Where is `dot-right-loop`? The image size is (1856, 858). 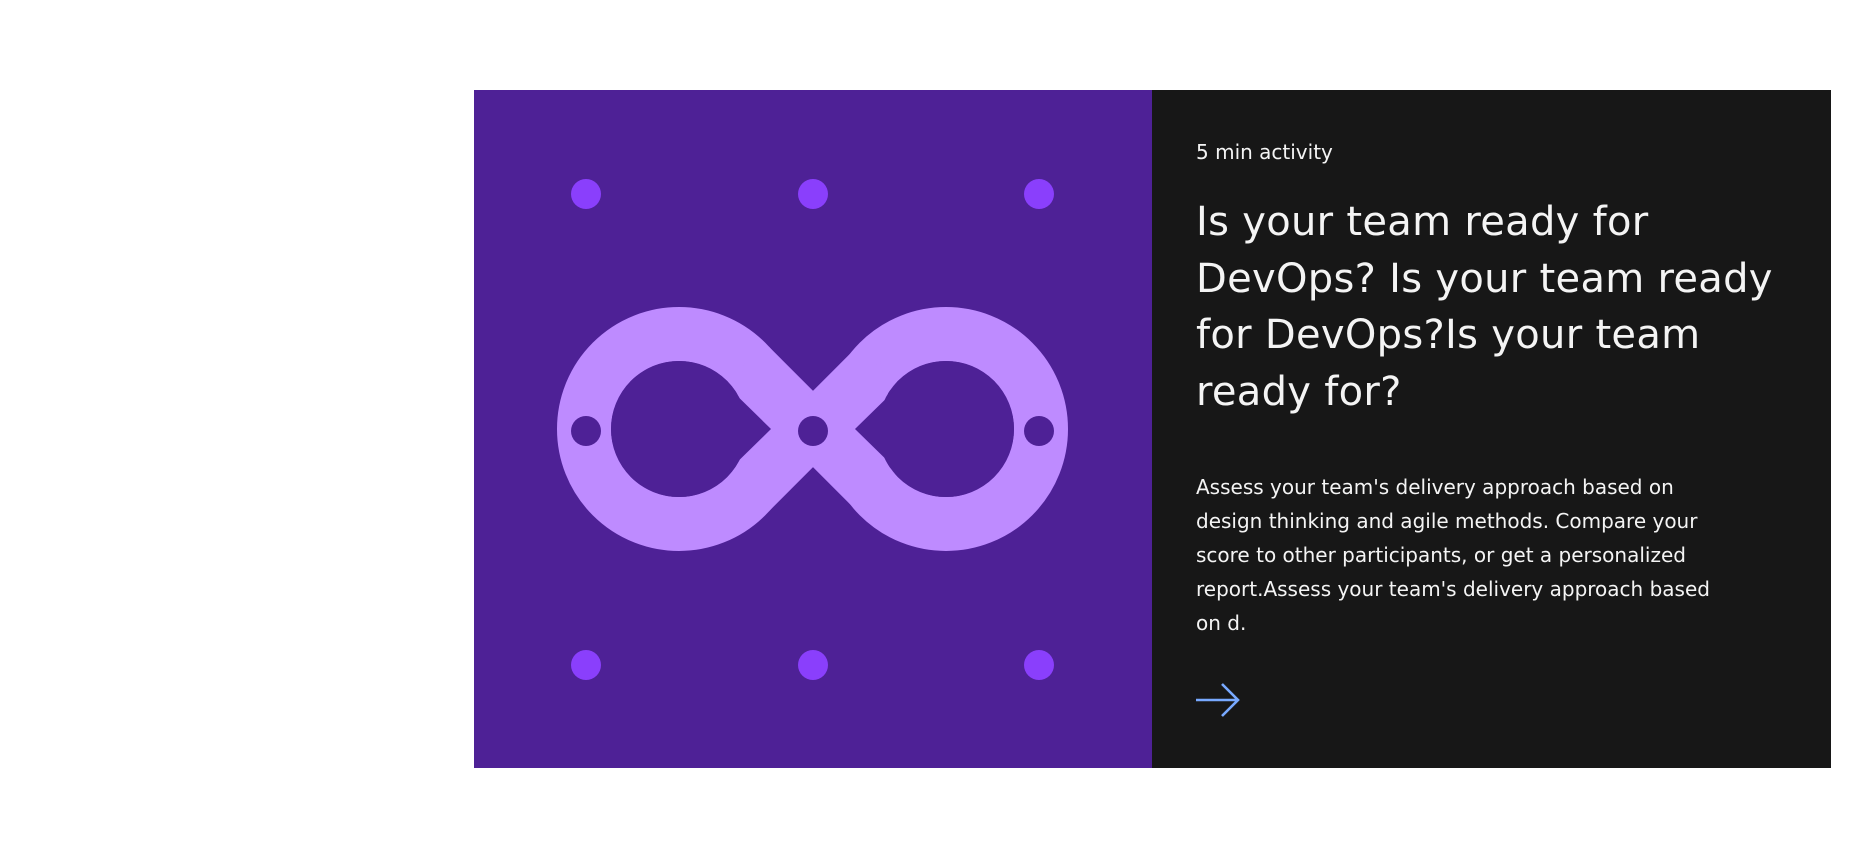
dot-right-loop is located at coordinates (1039, 431).